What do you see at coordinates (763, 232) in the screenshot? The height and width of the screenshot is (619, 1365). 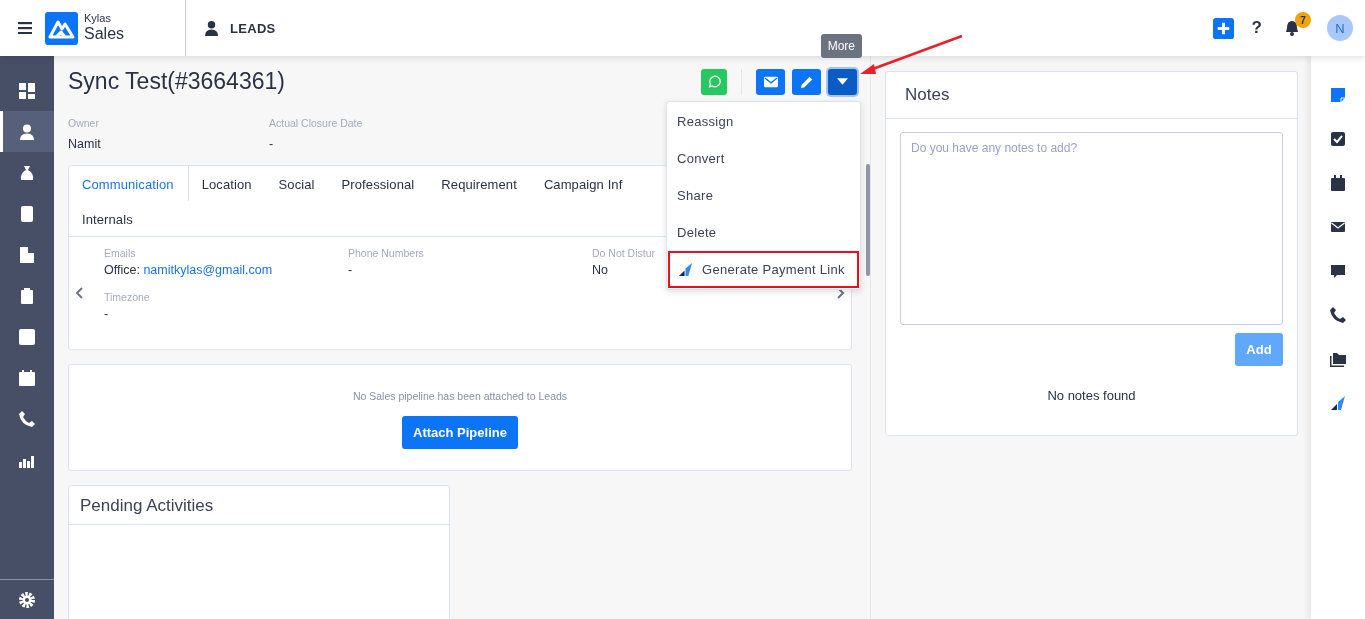 I see `menu-item: Delete` at bounding box center [763, 232].